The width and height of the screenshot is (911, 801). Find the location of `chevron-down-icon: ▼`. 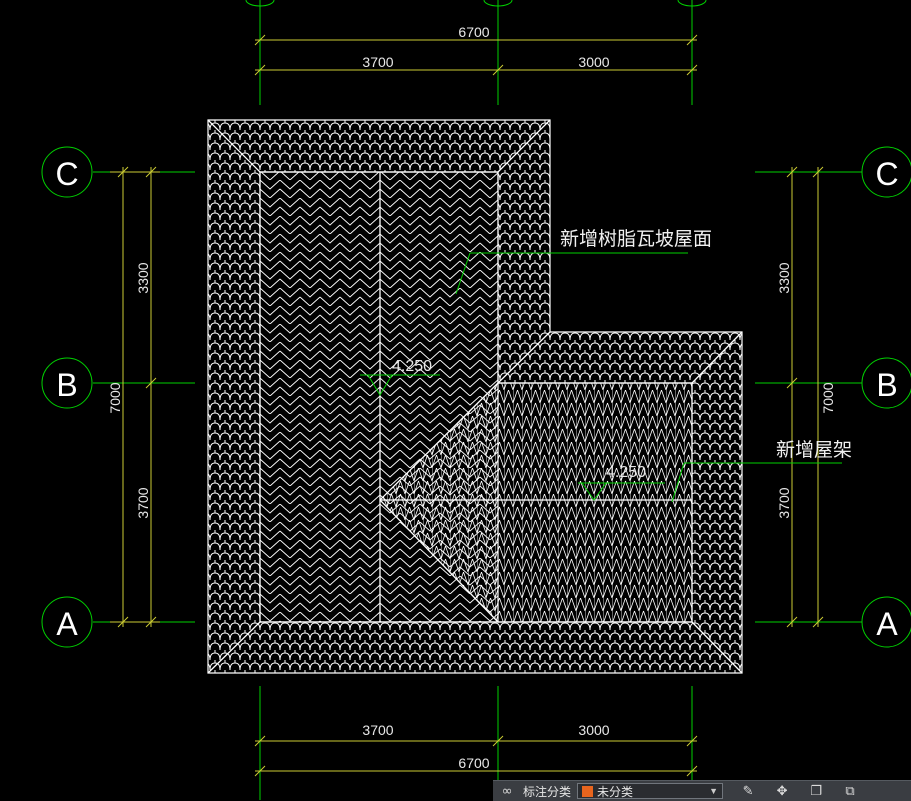

chevron-down-icon: ▼ is located at coordinates (714, 791).